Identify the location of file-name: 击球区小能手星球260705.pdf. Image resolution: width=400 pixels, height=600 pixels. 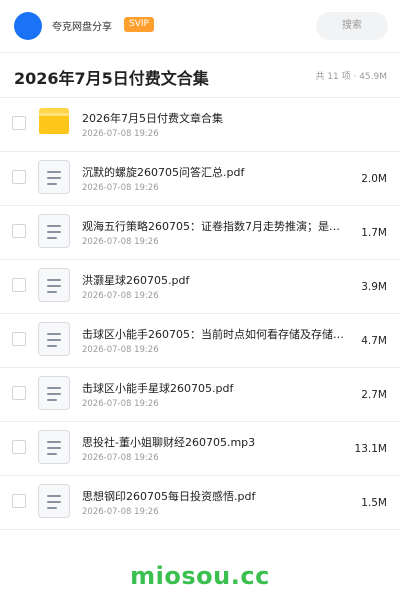
(158, 388).